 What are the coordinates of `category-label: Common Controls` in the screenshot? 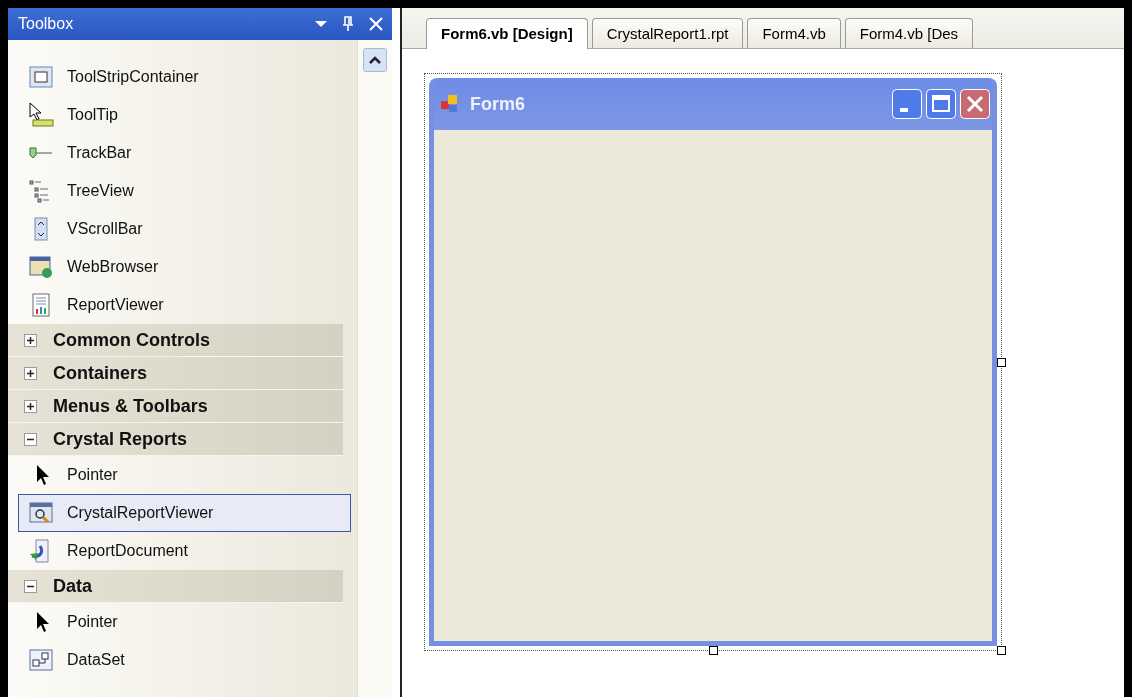 It's located at (131, 340).